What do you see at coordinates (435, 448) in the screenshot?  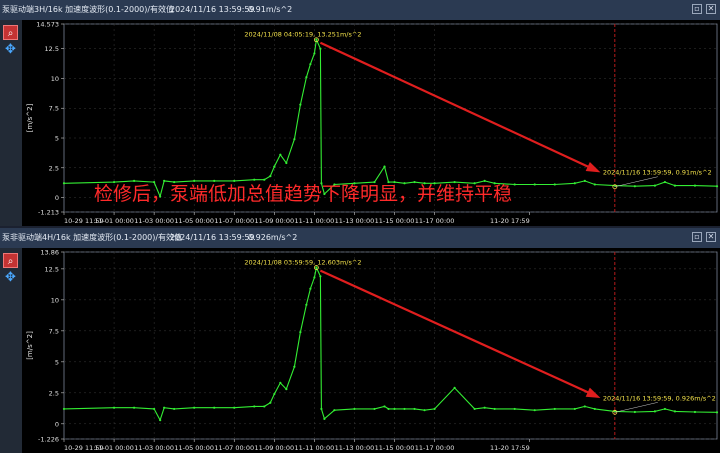 I see `x-tick-label: 11-17 00:00` at bounding box center [435, 448].